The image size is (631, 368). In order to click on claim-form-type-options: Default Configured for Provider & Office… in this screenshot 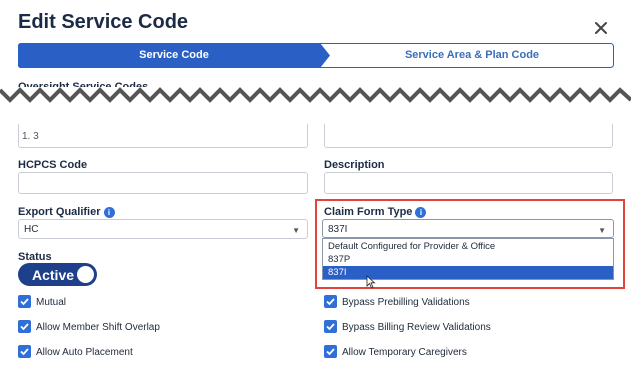, I will do `click(468, 259)`.